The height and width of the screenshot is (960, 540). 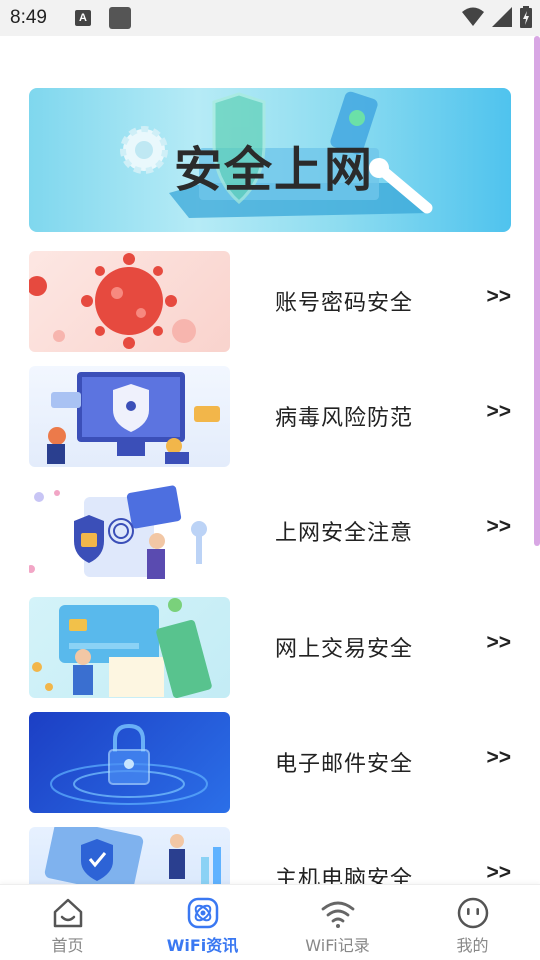 I want to click on banner-title: 安全上网, so click(x=274, y=170).